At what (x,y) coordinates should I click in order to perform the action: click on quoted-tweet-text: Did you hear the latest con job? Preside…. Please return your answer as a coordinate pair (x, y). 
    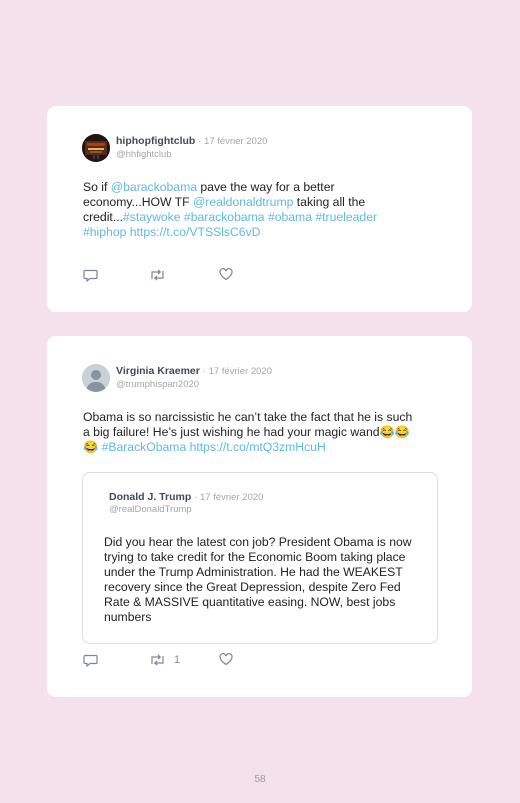
    Looking at the image, I should click on (258, 579).